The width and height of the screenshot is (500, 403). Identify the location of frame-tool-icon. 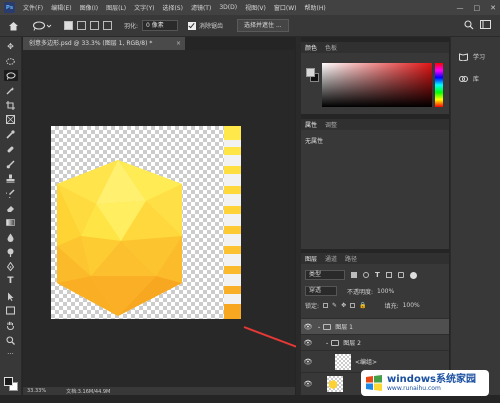
(11, 119).